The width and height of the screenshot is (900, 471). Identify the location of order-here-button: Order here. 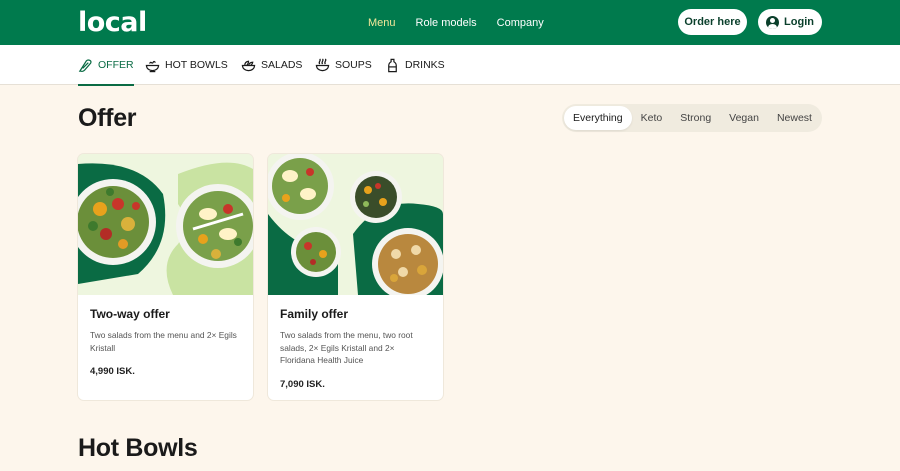
(712, 22).